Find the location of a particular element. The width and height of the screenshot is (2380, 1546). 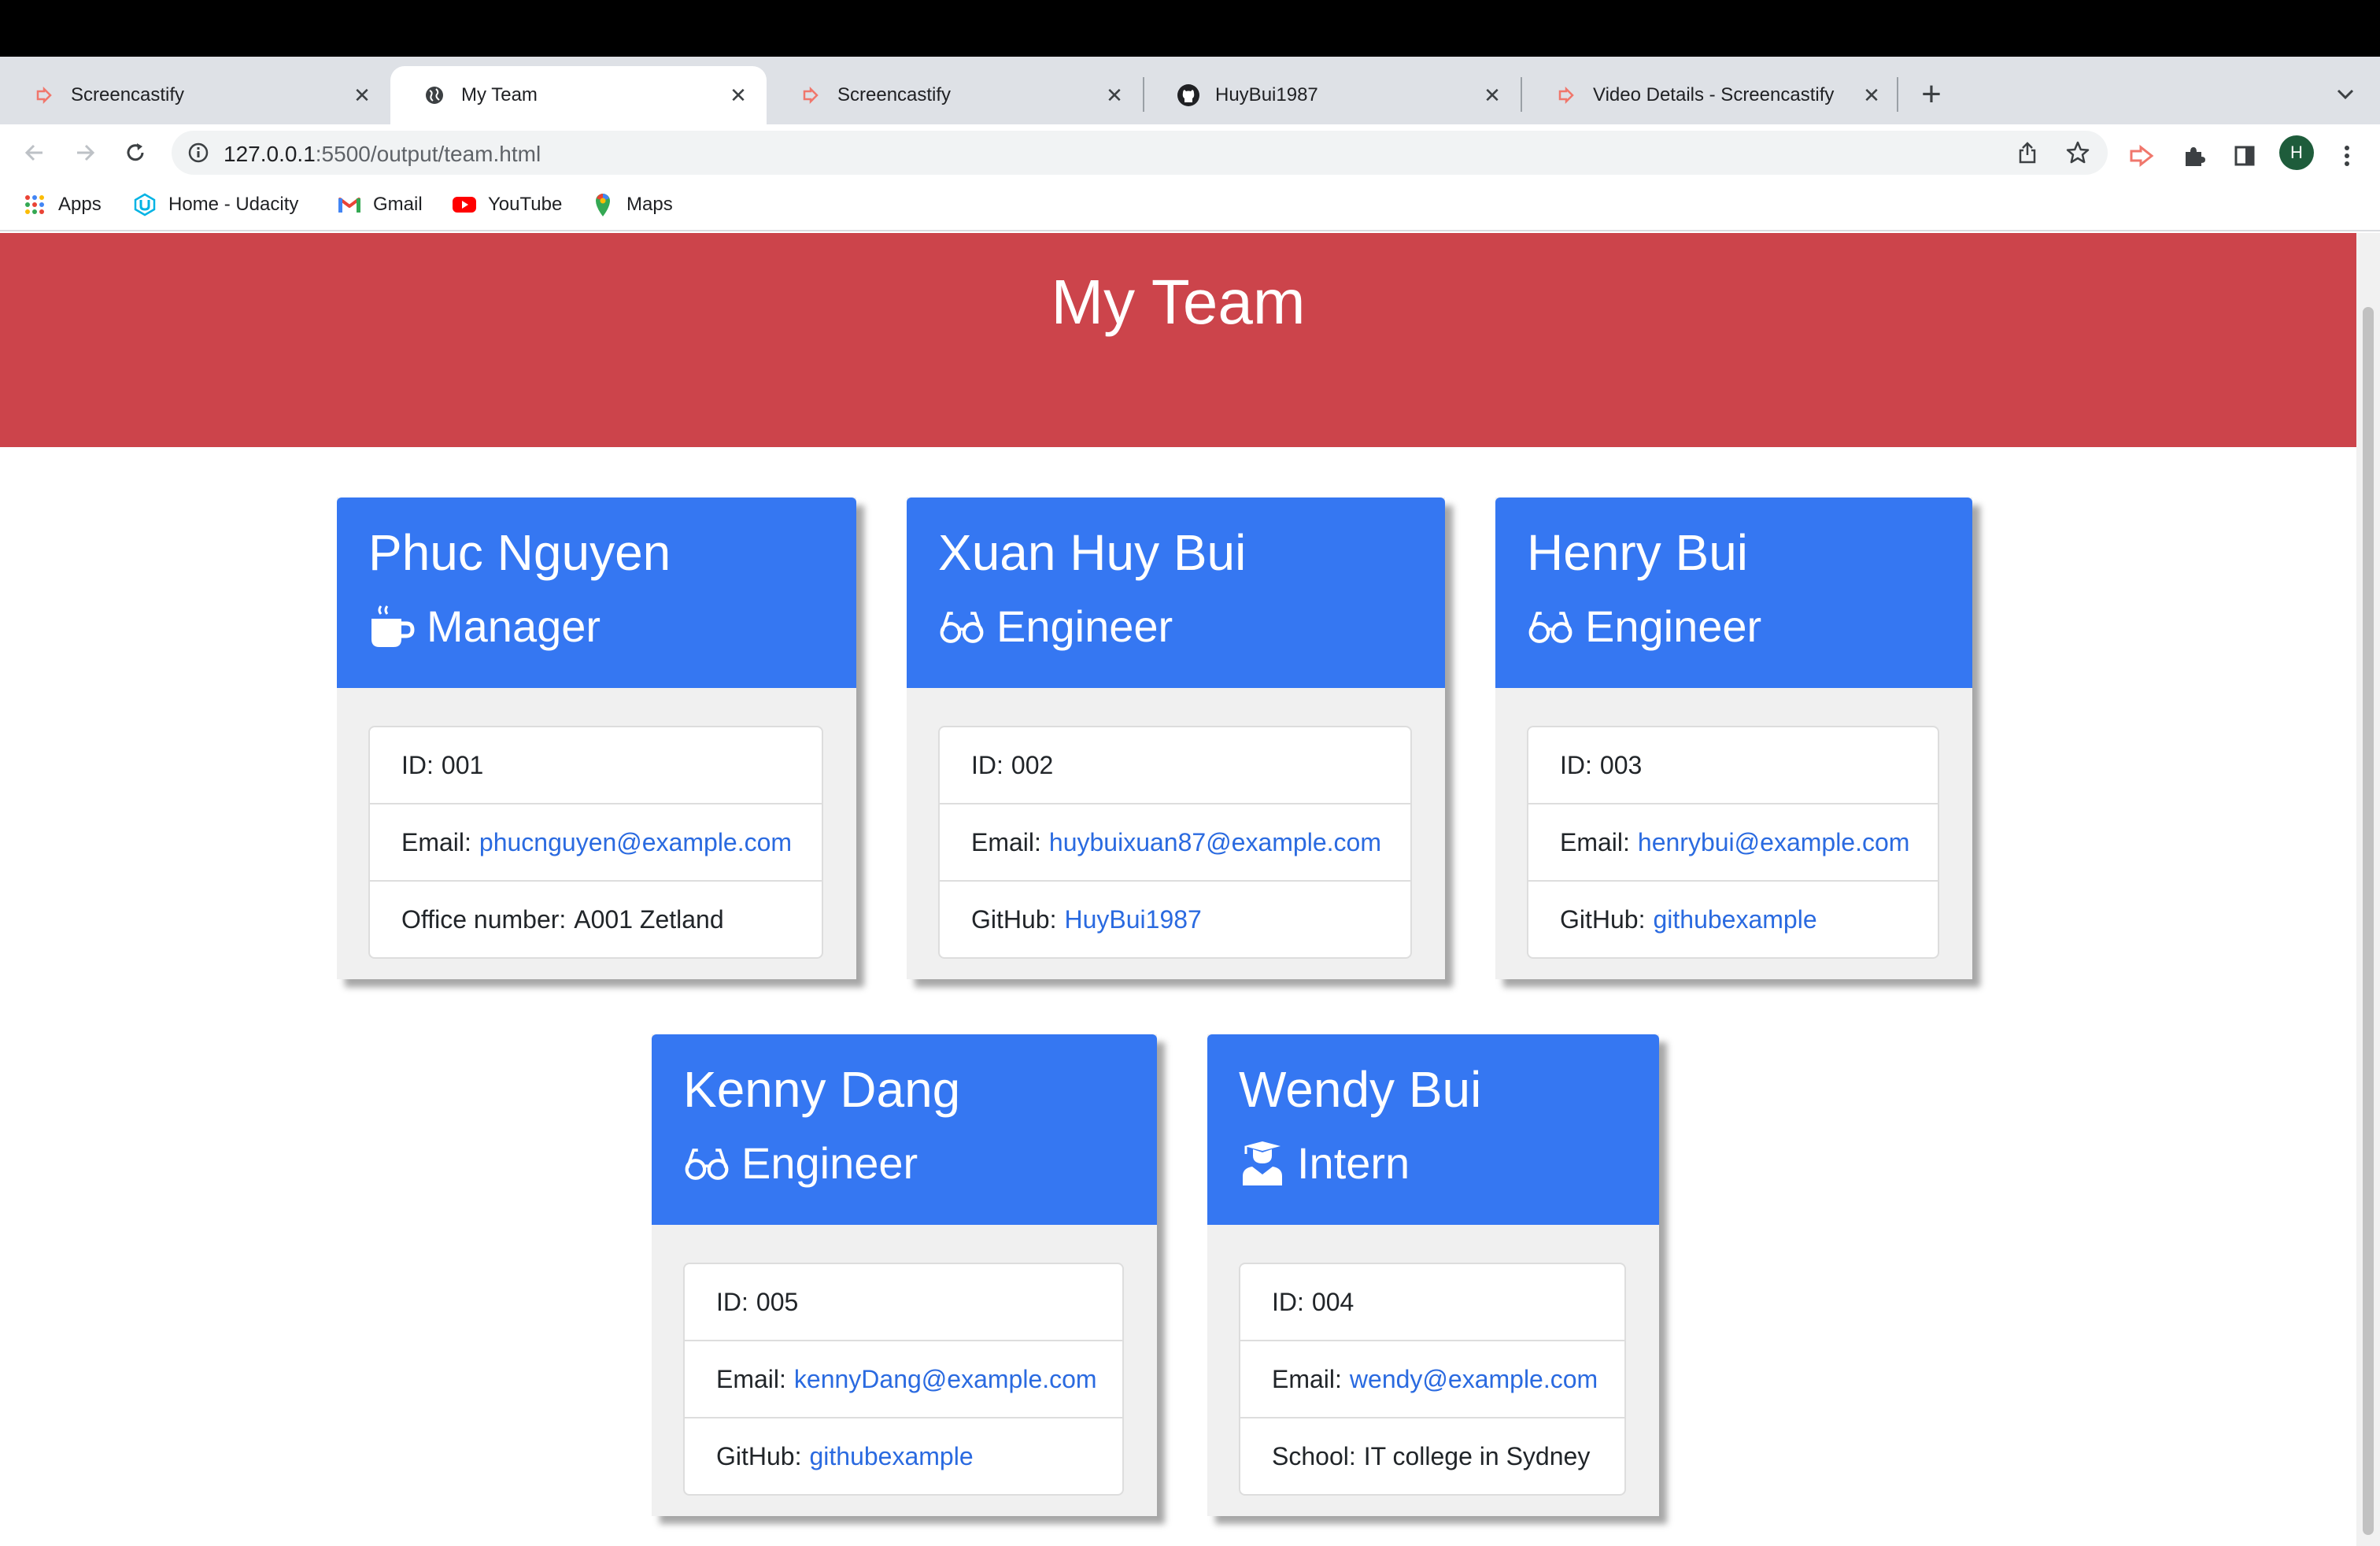

share-icon is located at coordinates (2027, 152).